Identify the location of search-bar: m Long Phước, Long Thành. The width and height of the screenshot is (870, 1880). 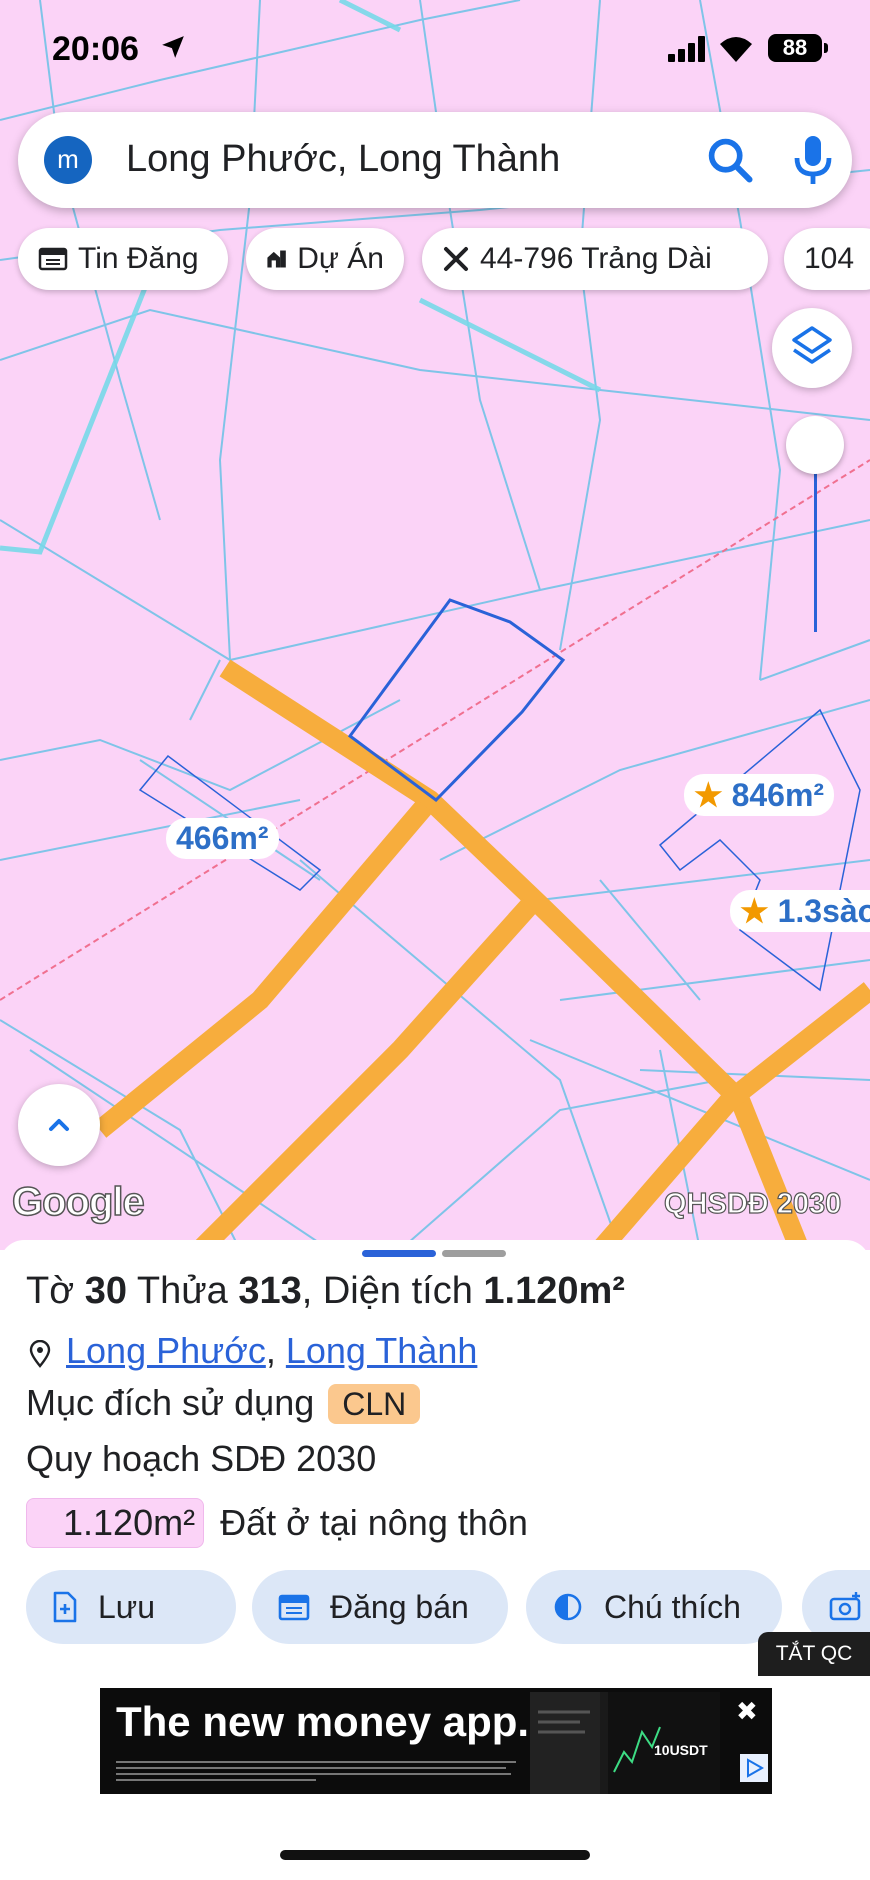
(435, 160).